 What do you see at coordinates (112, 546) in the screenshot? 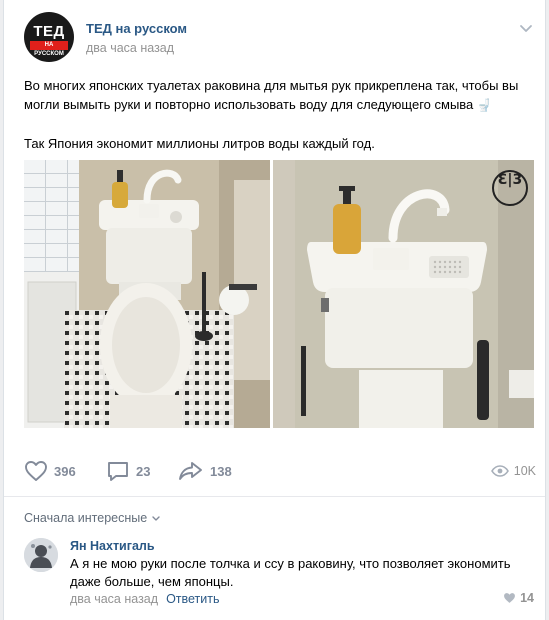
I see `commenter-name-link: Ян Нахтигаль` at bounding box center [112, 546].